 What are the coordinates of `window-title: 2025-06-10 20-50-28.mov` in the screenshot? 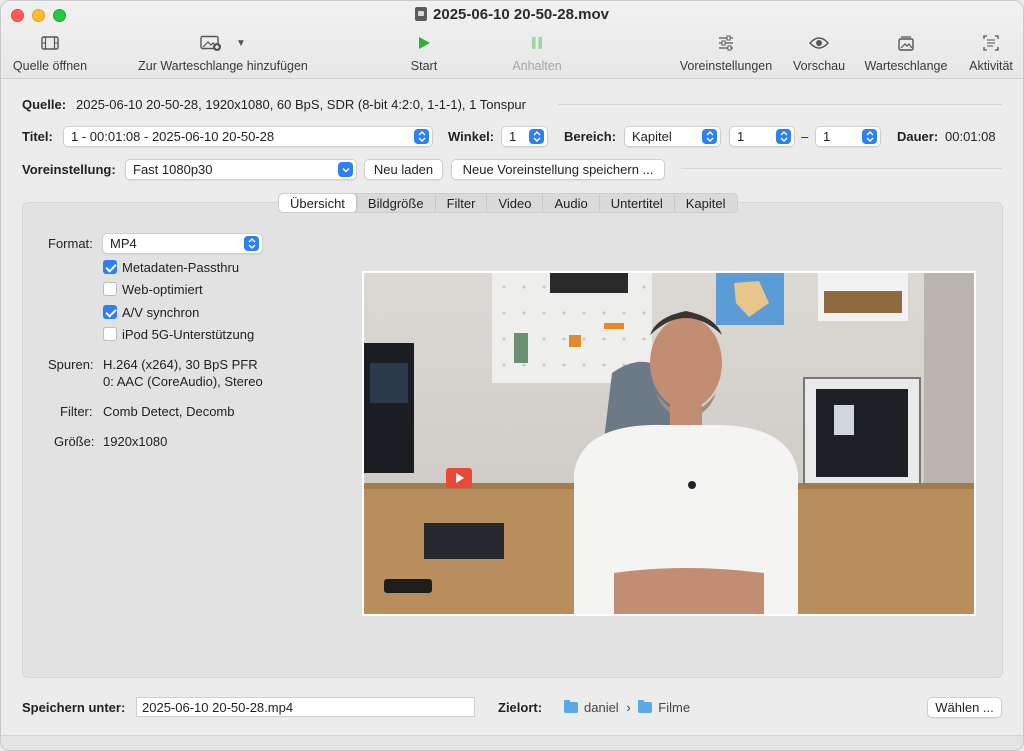 It's located at (512, 14).